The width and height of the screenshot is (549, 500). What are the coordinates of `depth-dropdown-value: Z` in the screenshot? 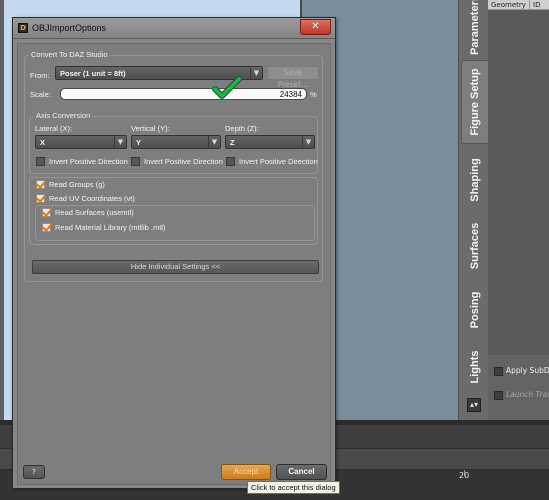 It's located at (232, 142).